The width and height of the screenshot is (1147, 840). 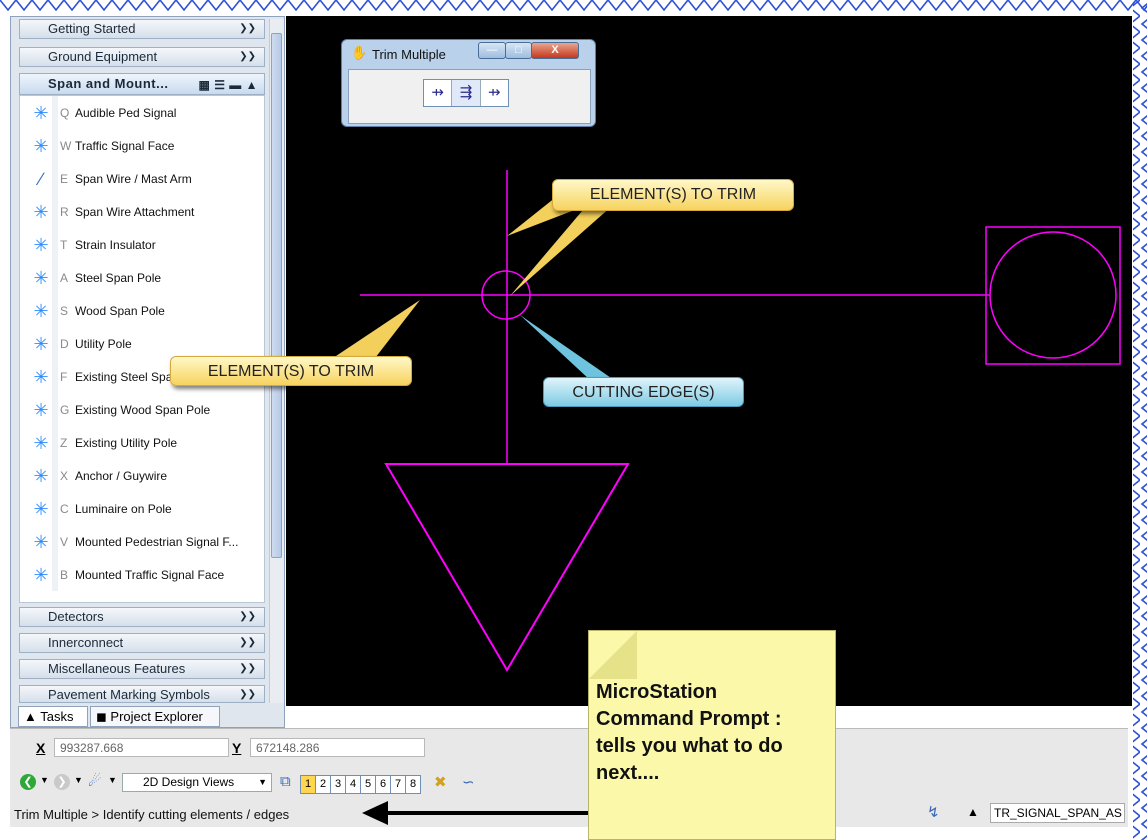 I want to click on maximize-button: □, so click(x=518, y=50).